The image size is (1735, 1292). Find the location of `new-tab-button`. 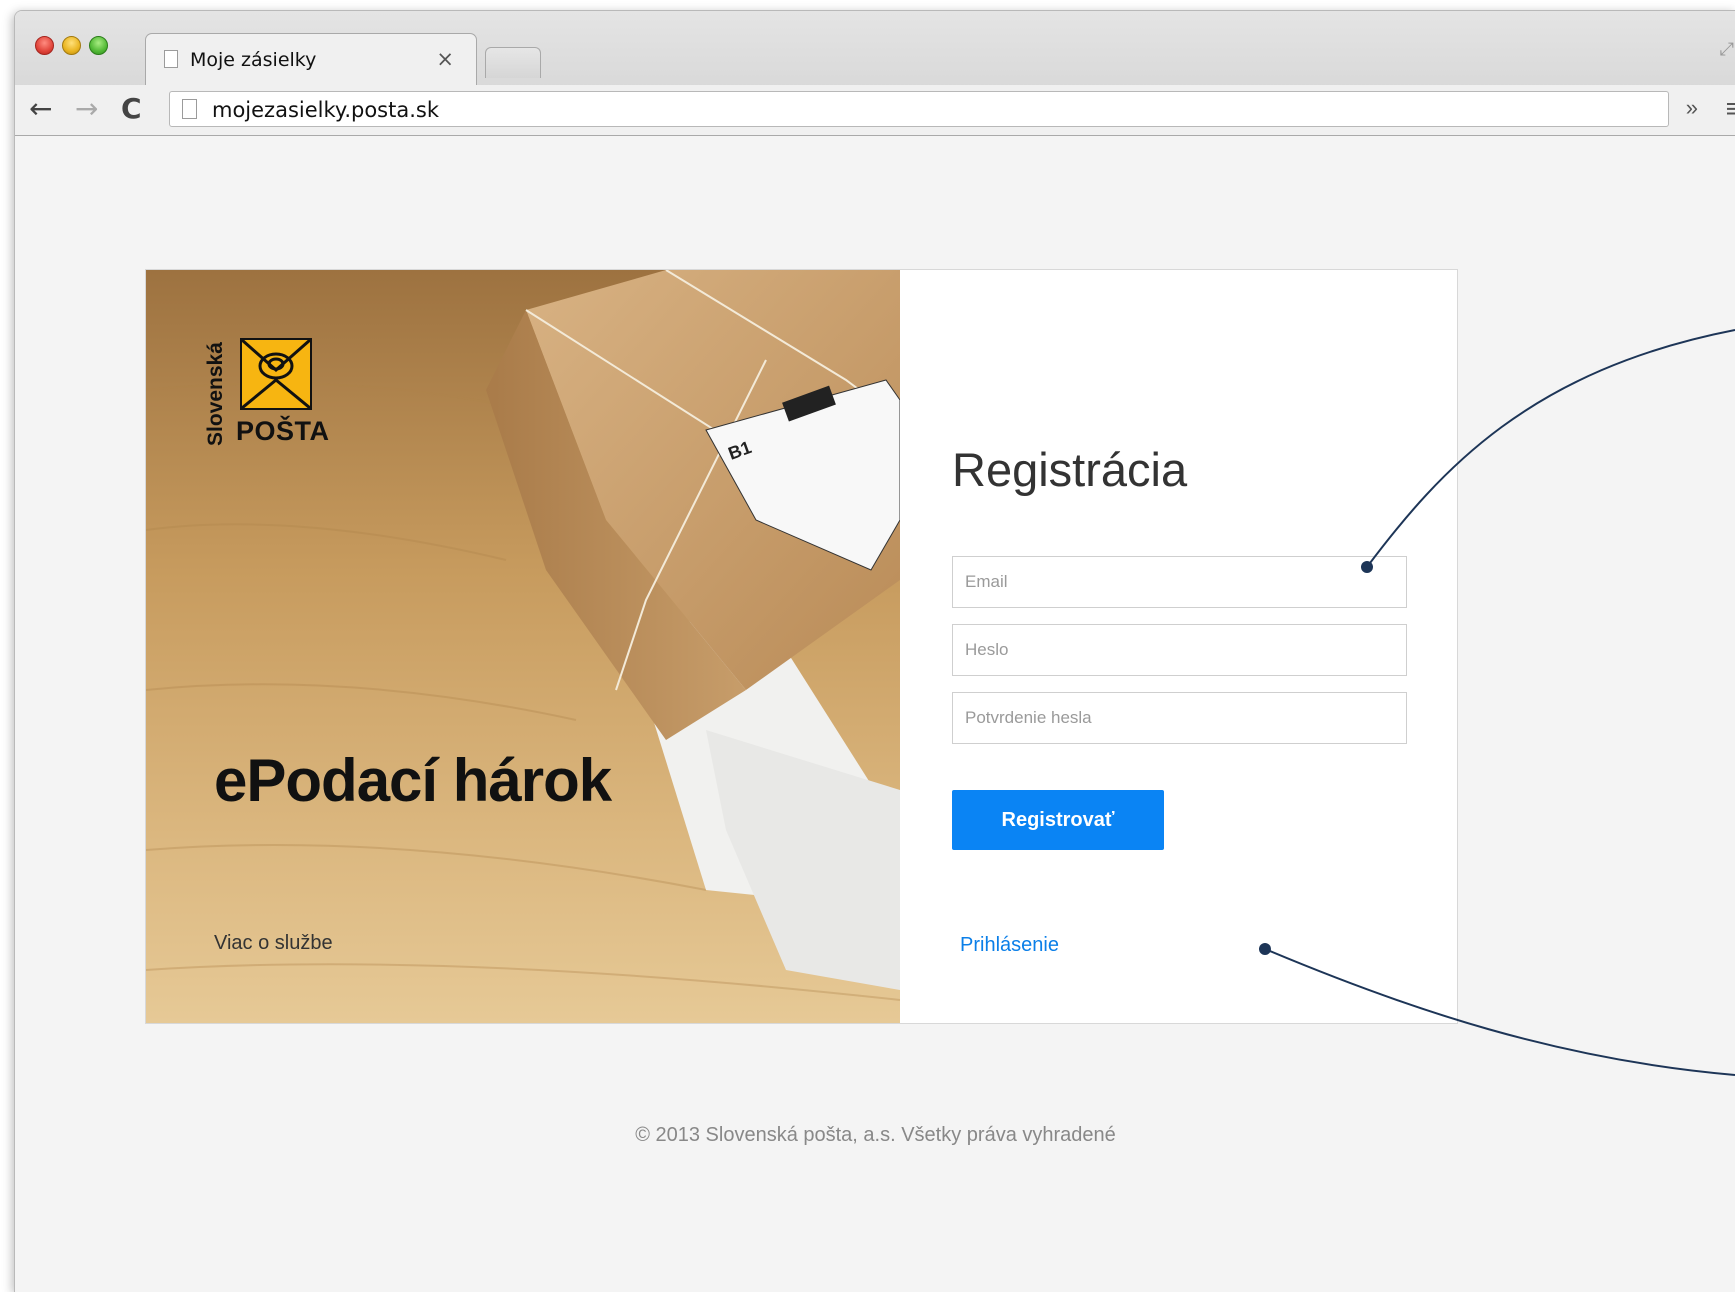

new-tab-button is located at coordinates (513, 62).